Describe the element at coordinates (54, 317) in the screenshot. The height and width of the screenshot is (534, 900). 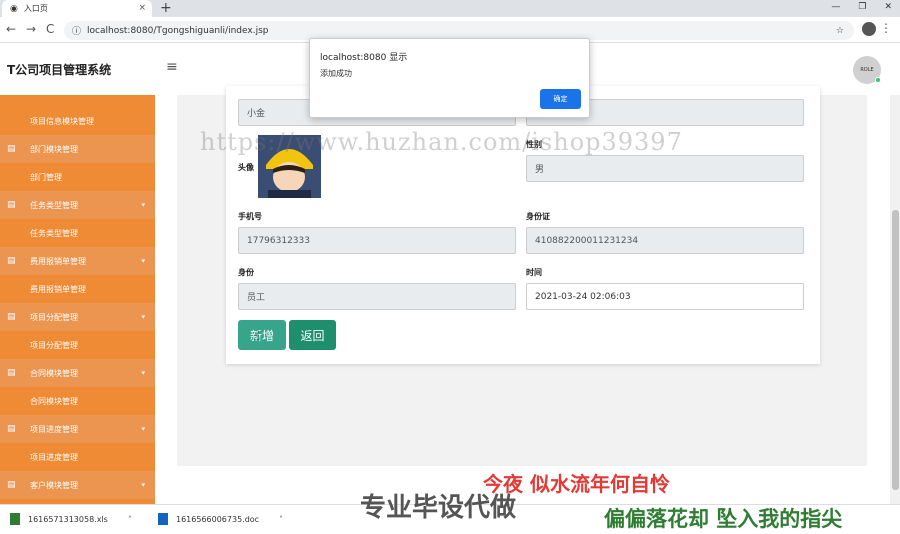
I see `sidebar-group-label: 项目分配管理` at that location.